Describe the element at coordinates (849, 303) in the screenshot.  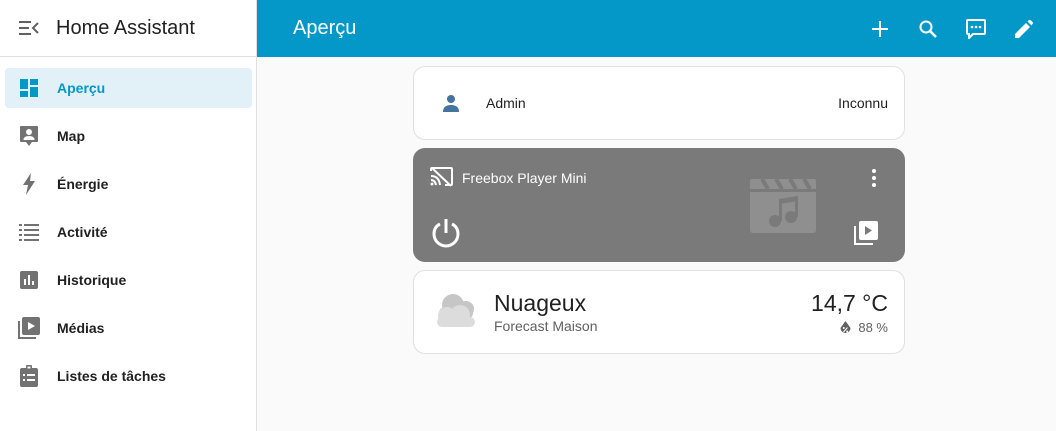
I see `weather-temperature: 14,7 °C` at that location.